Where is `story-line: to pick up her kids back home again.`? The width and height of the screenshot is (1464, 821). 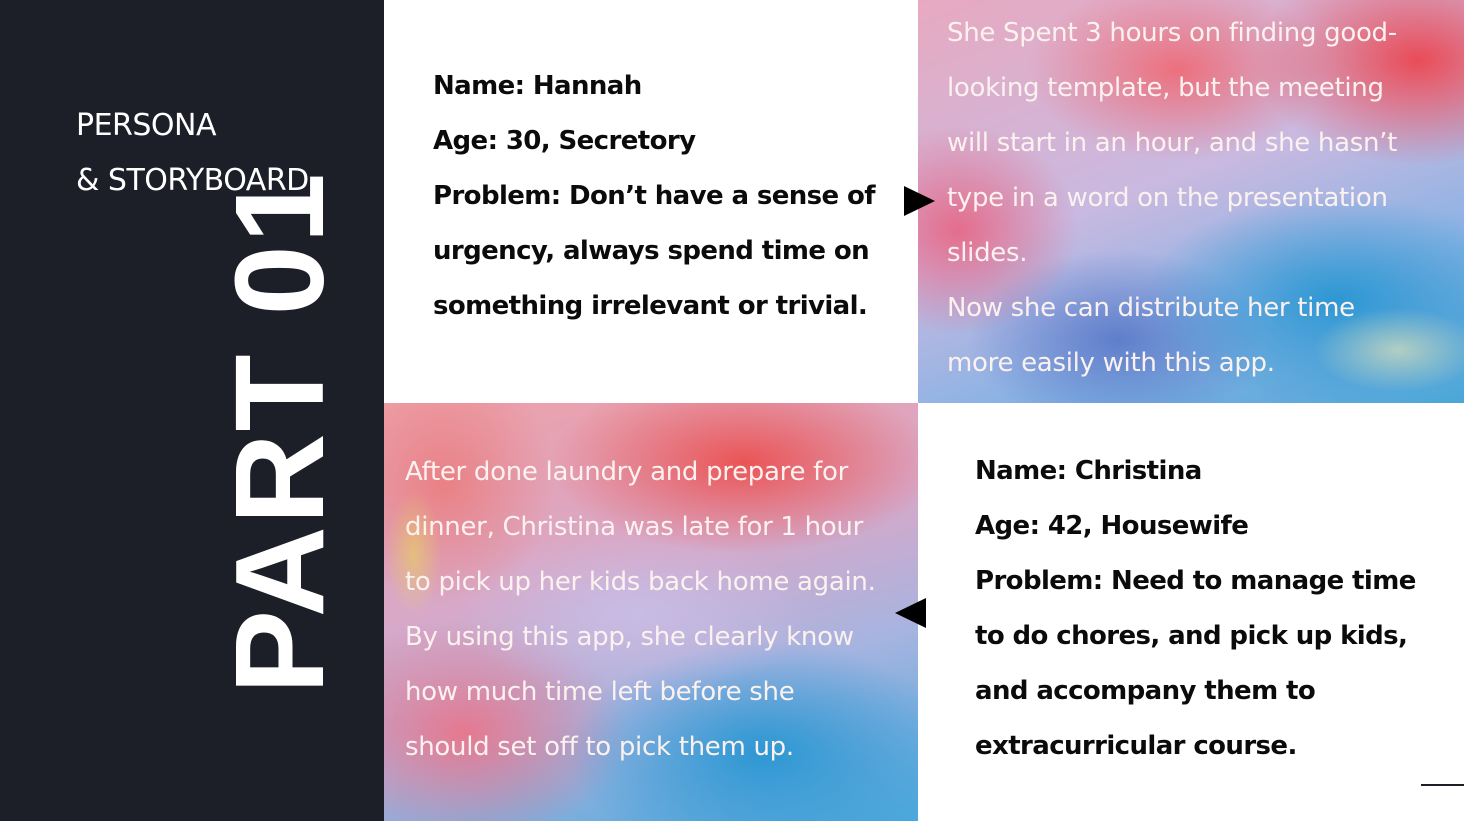
story-line: to pick up her kids back home again. is located at coordinates (640, 582).